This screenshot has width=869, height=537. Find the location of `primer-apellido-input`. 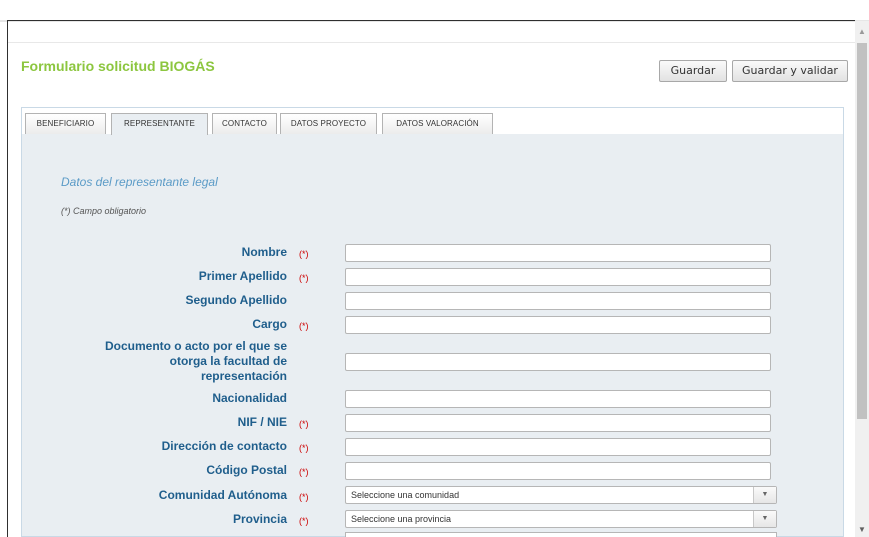

primer-apellido-input is located at coordinates (558, 277).